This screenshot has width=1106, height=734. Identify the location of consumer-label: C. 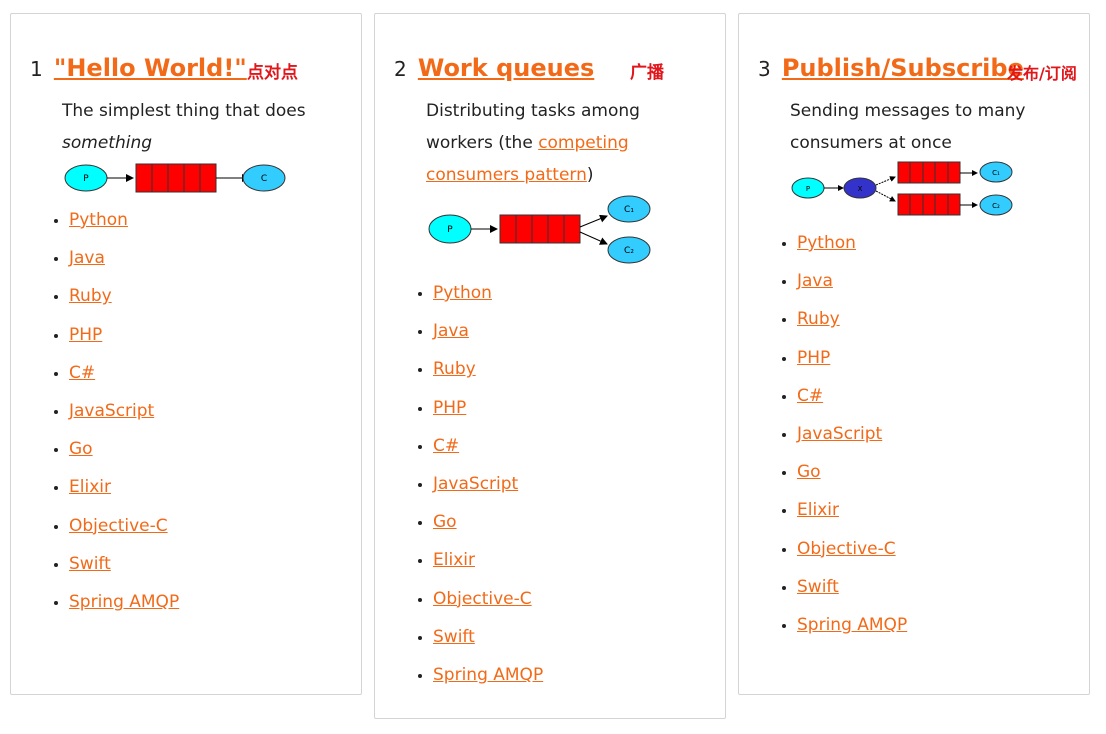
(264, 179).